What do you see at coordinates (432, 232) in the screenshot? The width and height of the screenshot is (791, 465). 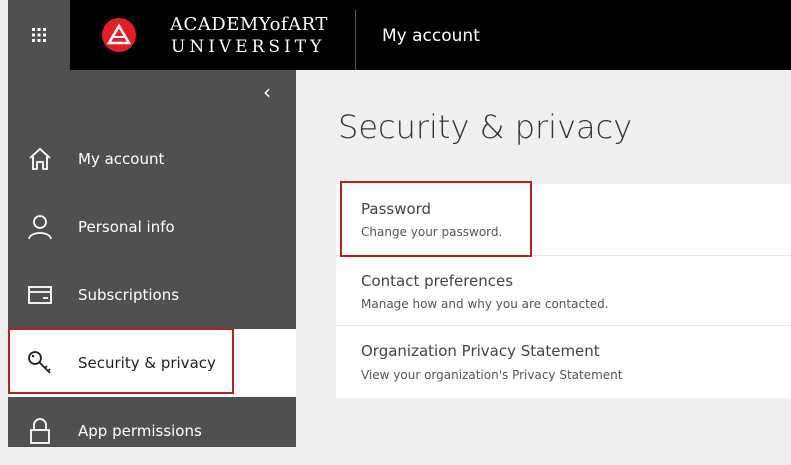 I see `section-description: Change your password.` at bounding box center [432, 232].